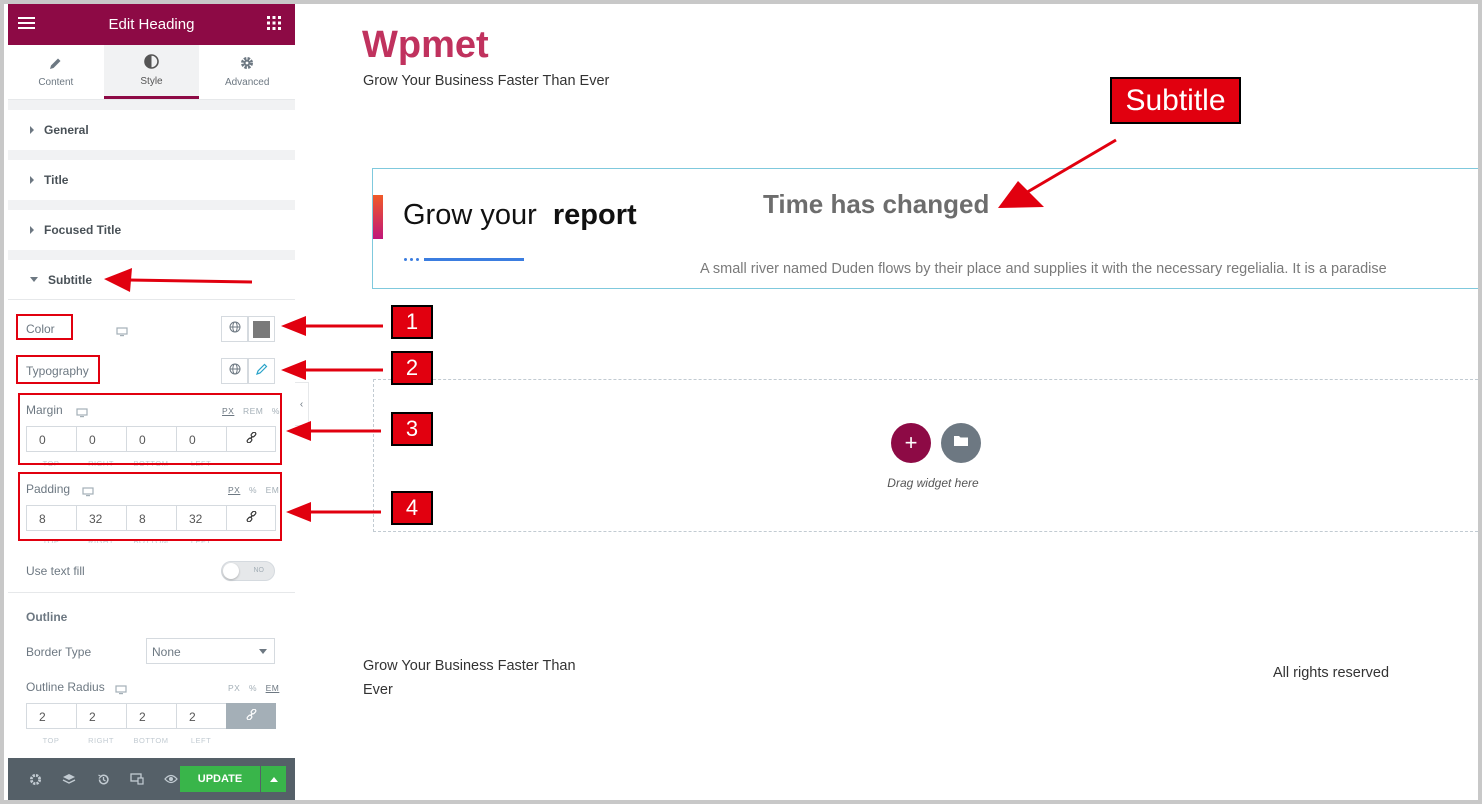  What do you see at coordinates (1057, 173) in the screenshot?
I see `arrow-to-subtitle-text` at bounding box center [1057, 173].